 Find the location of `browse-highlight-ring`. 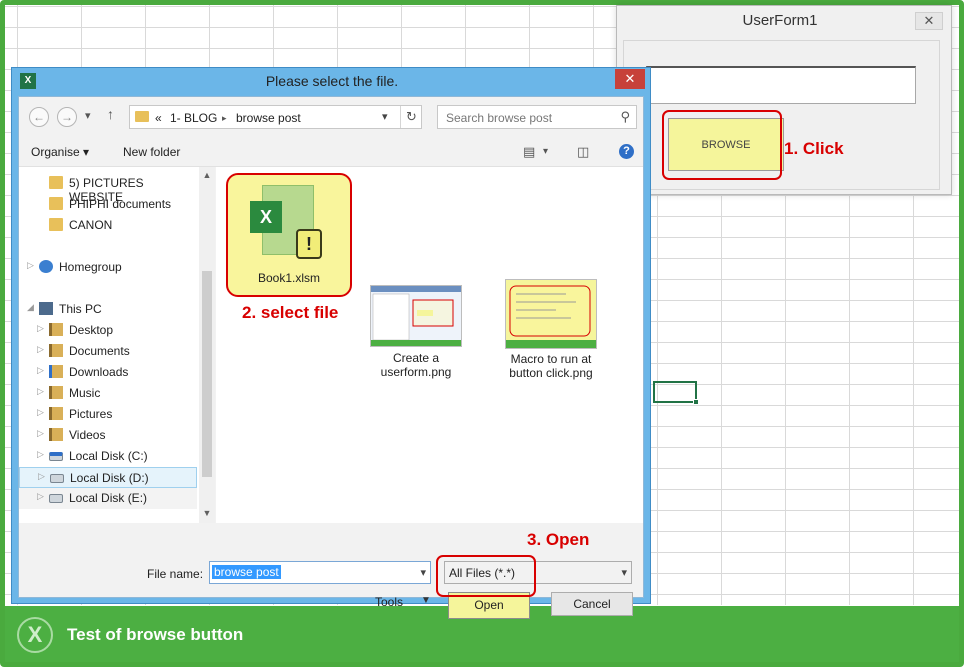

browse-highlight-ring is located at coordinates (722, 145).